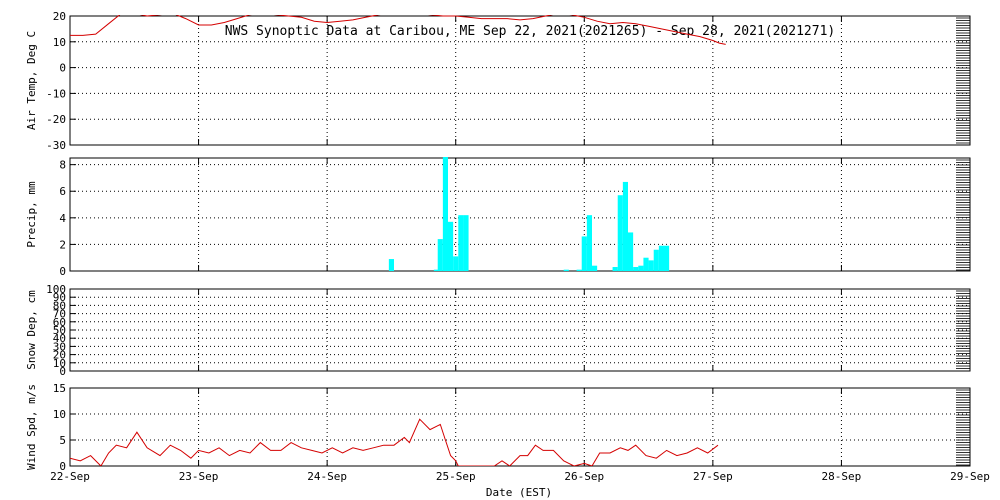  Describe the element at coordinates (584, 476) in the screenshot. I see `x-tick-label: 26-Sep` at that location.